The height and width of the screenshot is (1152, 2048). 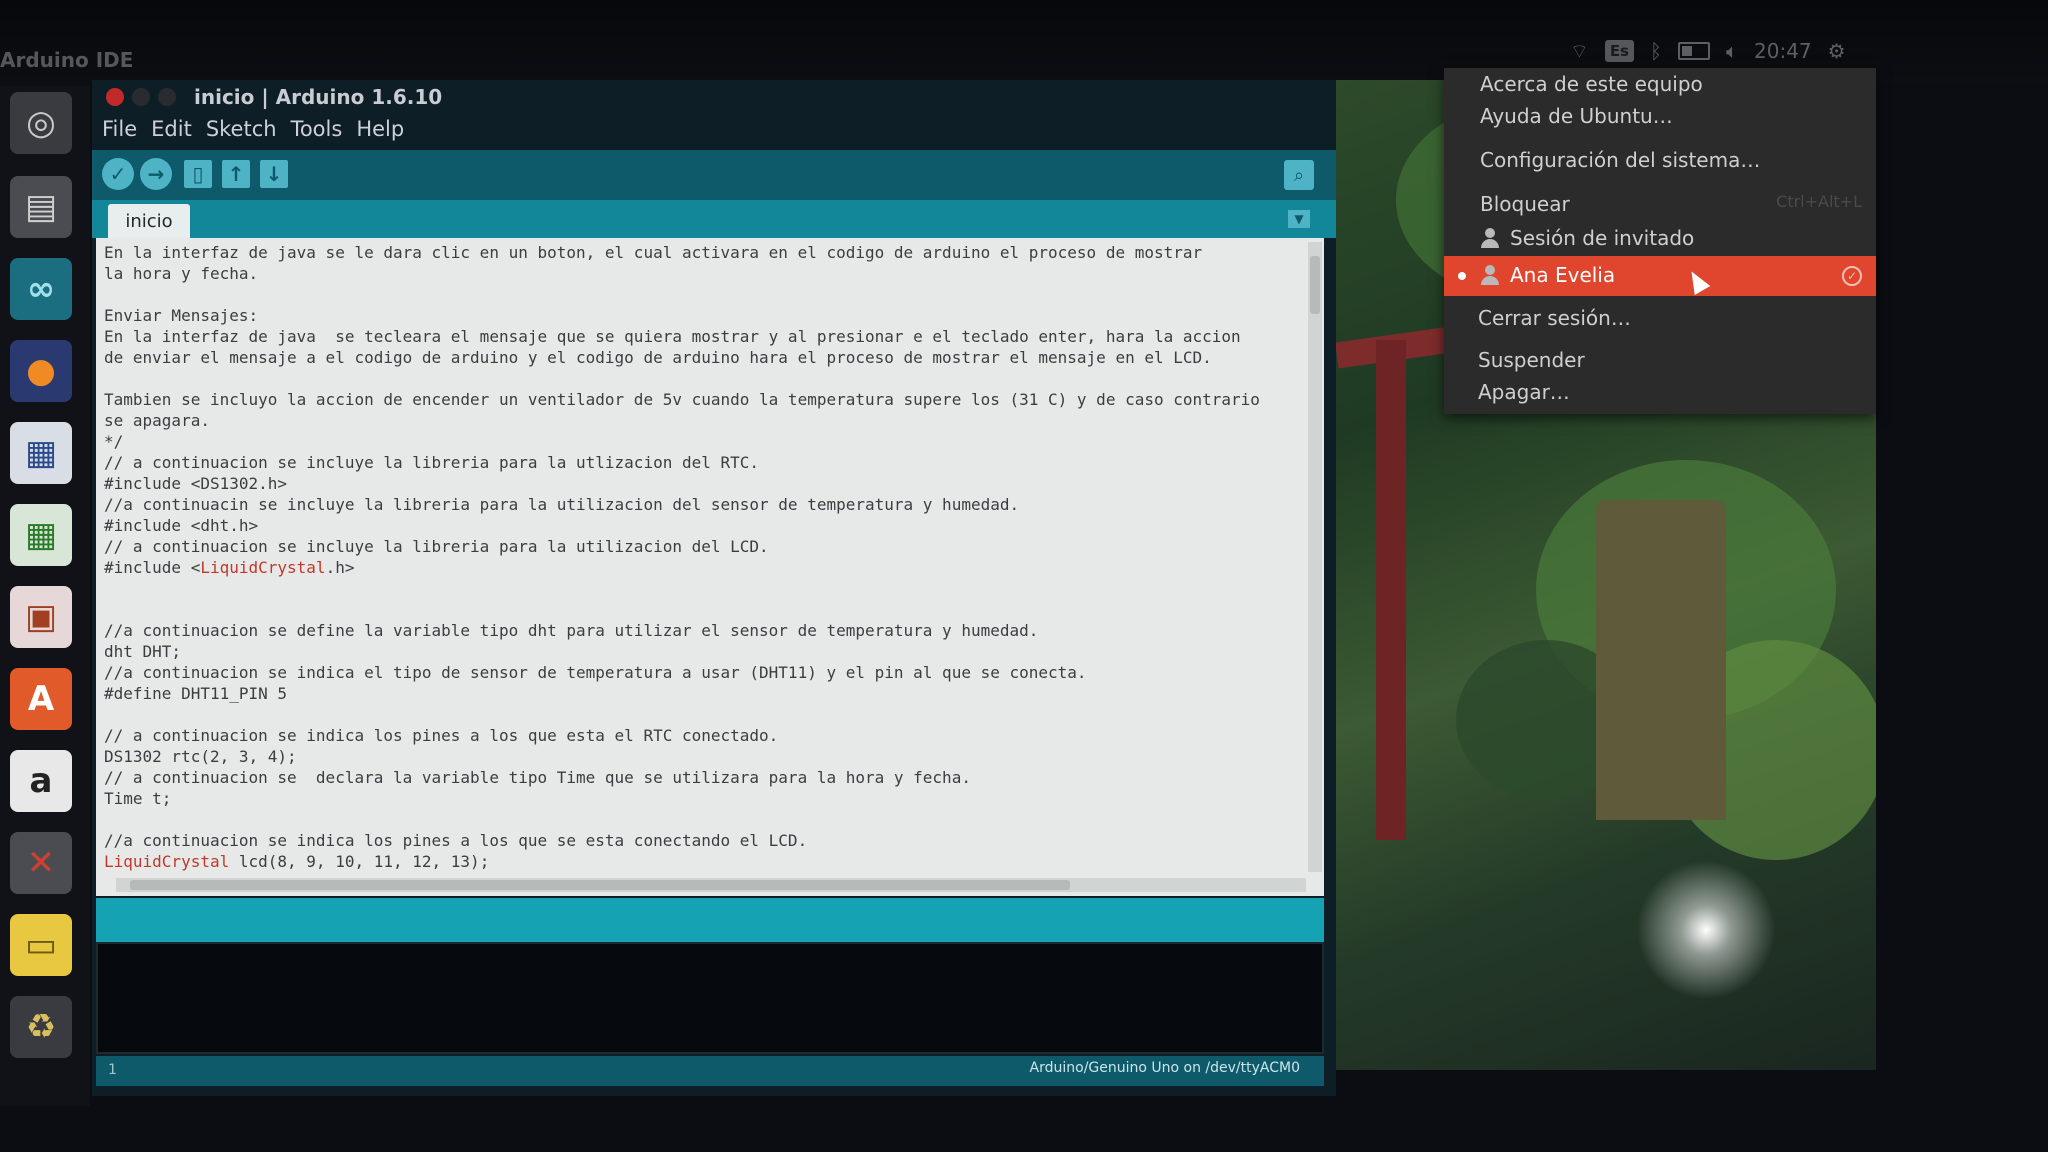 What do you see at coordinates (196, 483) in the screenshot?
I see `code-line: #include <DS1302.h>` at bounding box center [196, 483].